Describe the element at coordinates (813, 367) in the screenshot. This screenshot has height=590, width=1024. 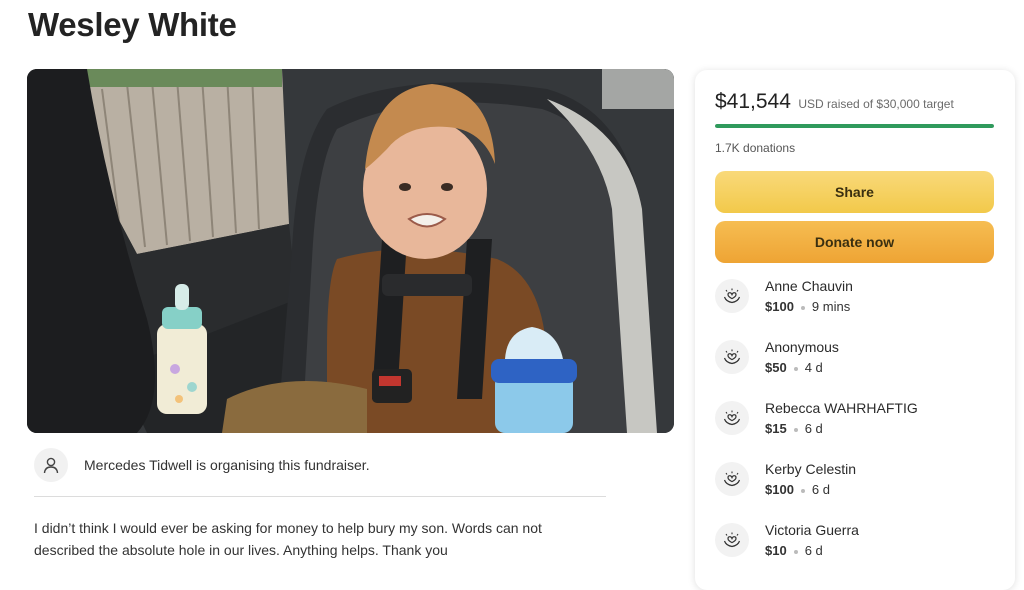
I see `donor-time: 4 d` at that location.